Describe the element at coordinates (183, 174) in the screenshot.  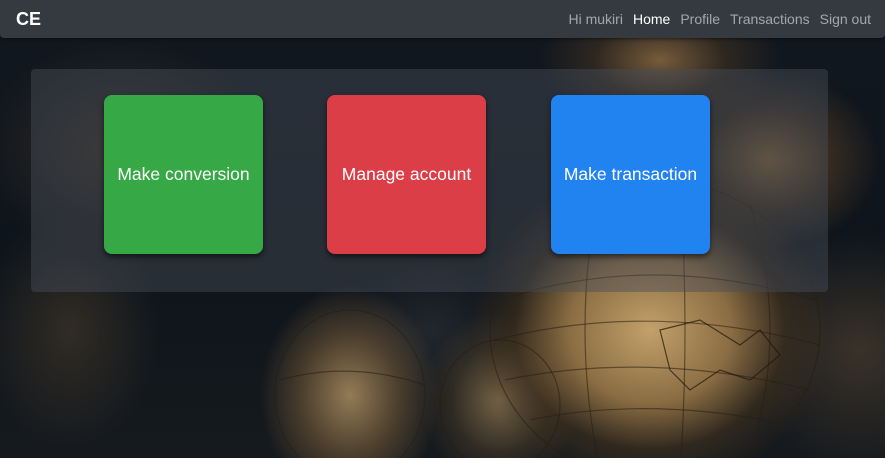
I see `make-conversion-button: Make conversion` at that location.